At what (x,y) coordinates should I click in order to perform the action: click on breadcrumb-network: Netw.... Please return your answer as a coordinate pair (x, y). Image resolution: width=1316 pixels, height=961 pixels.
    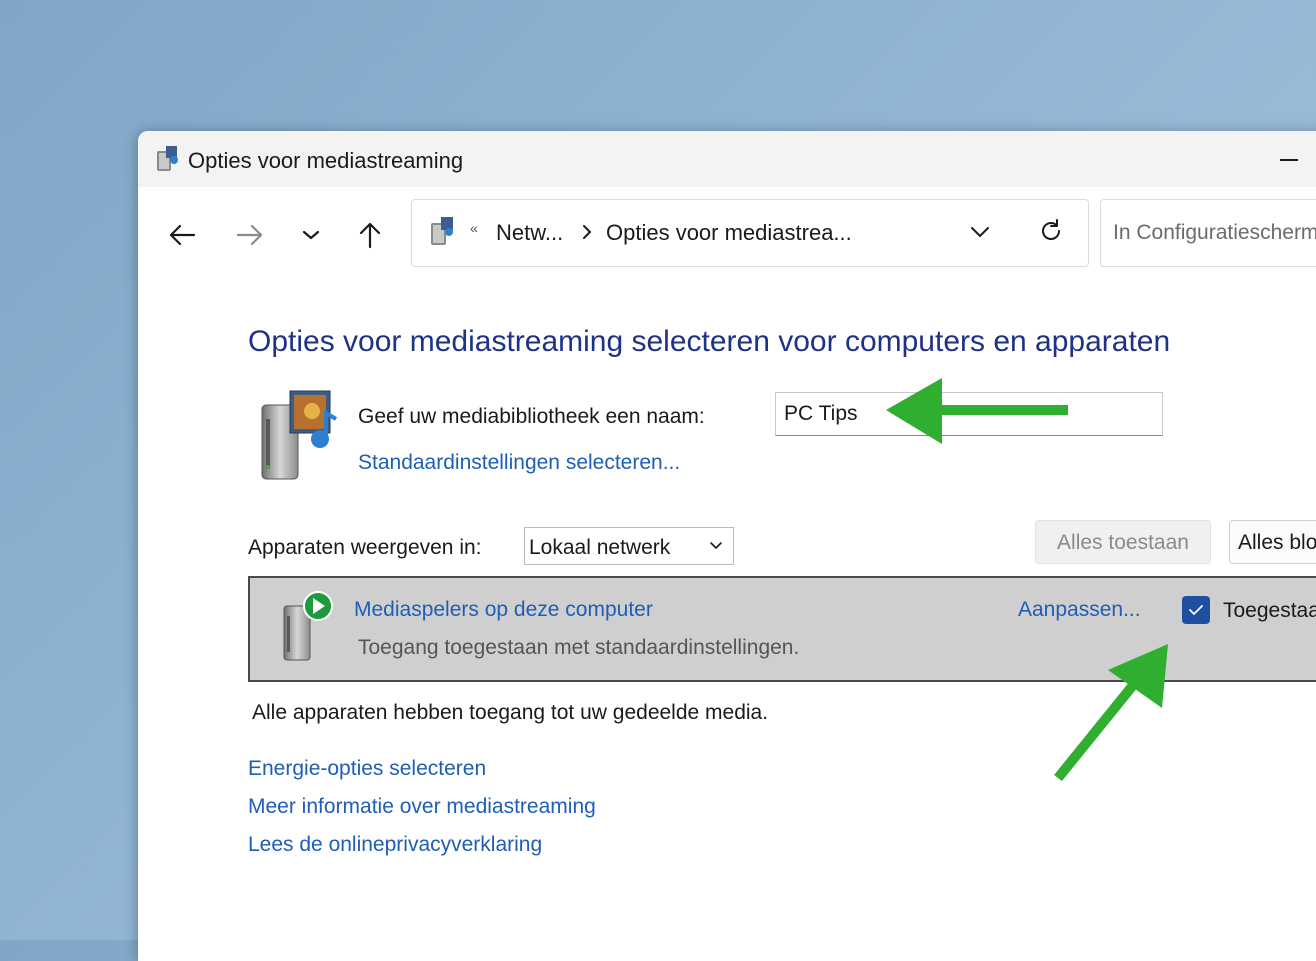
    Looking at the image, I should click on (529, 233).